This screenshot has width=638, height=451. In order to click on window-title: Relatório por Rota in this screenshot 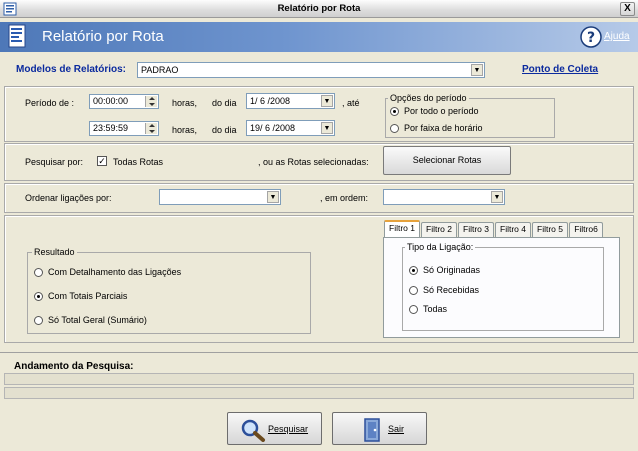, I will do `click(319, 8)`.